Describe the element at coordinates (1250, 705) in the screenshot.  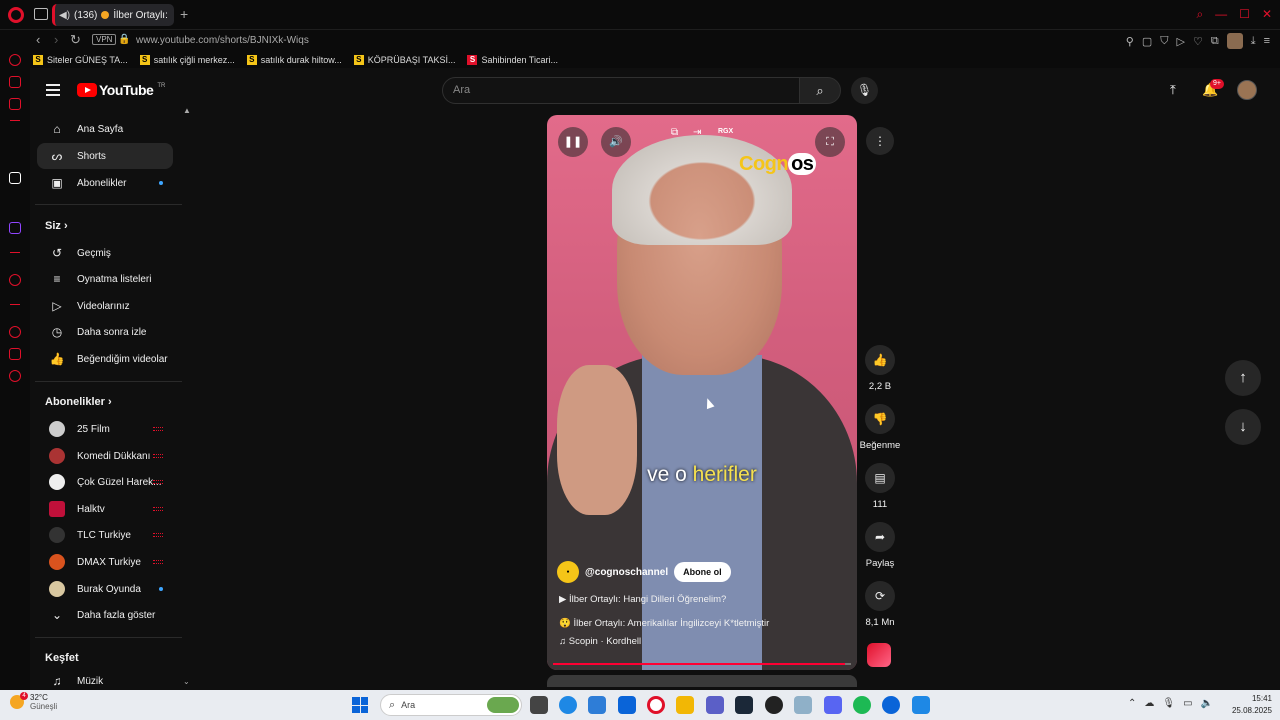
I see `clock: 15:41 25.08.2025` at that location.